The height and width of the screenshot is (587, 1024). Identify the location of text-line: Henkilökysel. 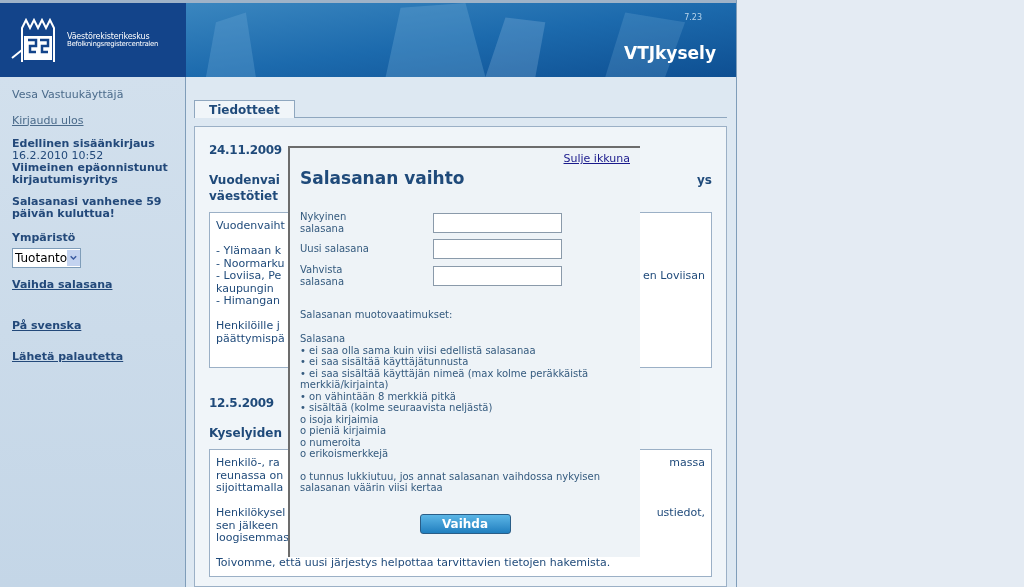
(251, 513).